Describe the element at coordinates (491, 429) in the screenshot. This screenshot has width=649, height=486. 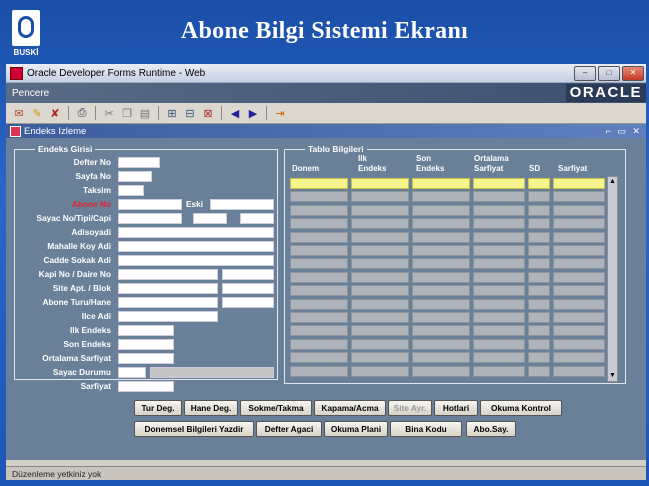
I see `abo-say-button: Abo.Say.` at that location.